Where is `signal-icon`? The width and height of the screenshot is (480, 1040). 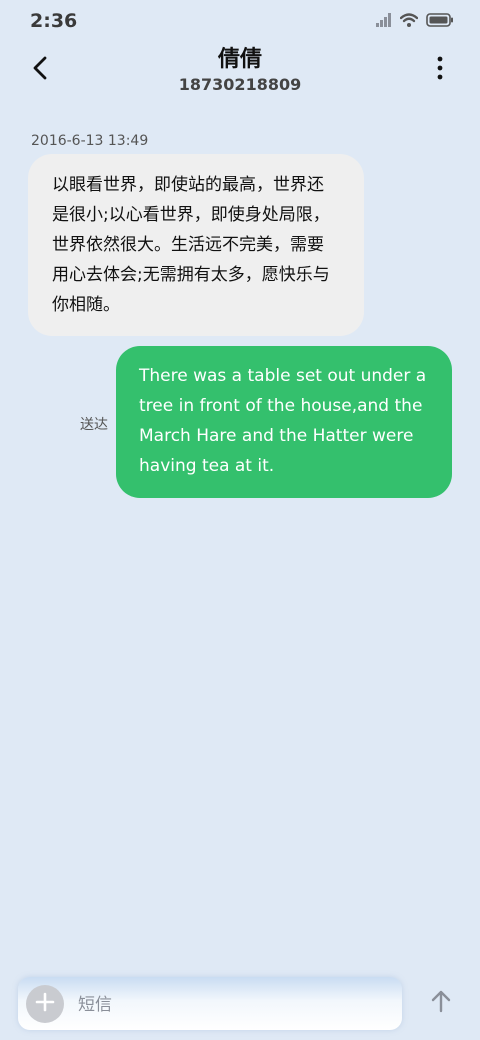 signal-icon is located at coordinates (384, 21).